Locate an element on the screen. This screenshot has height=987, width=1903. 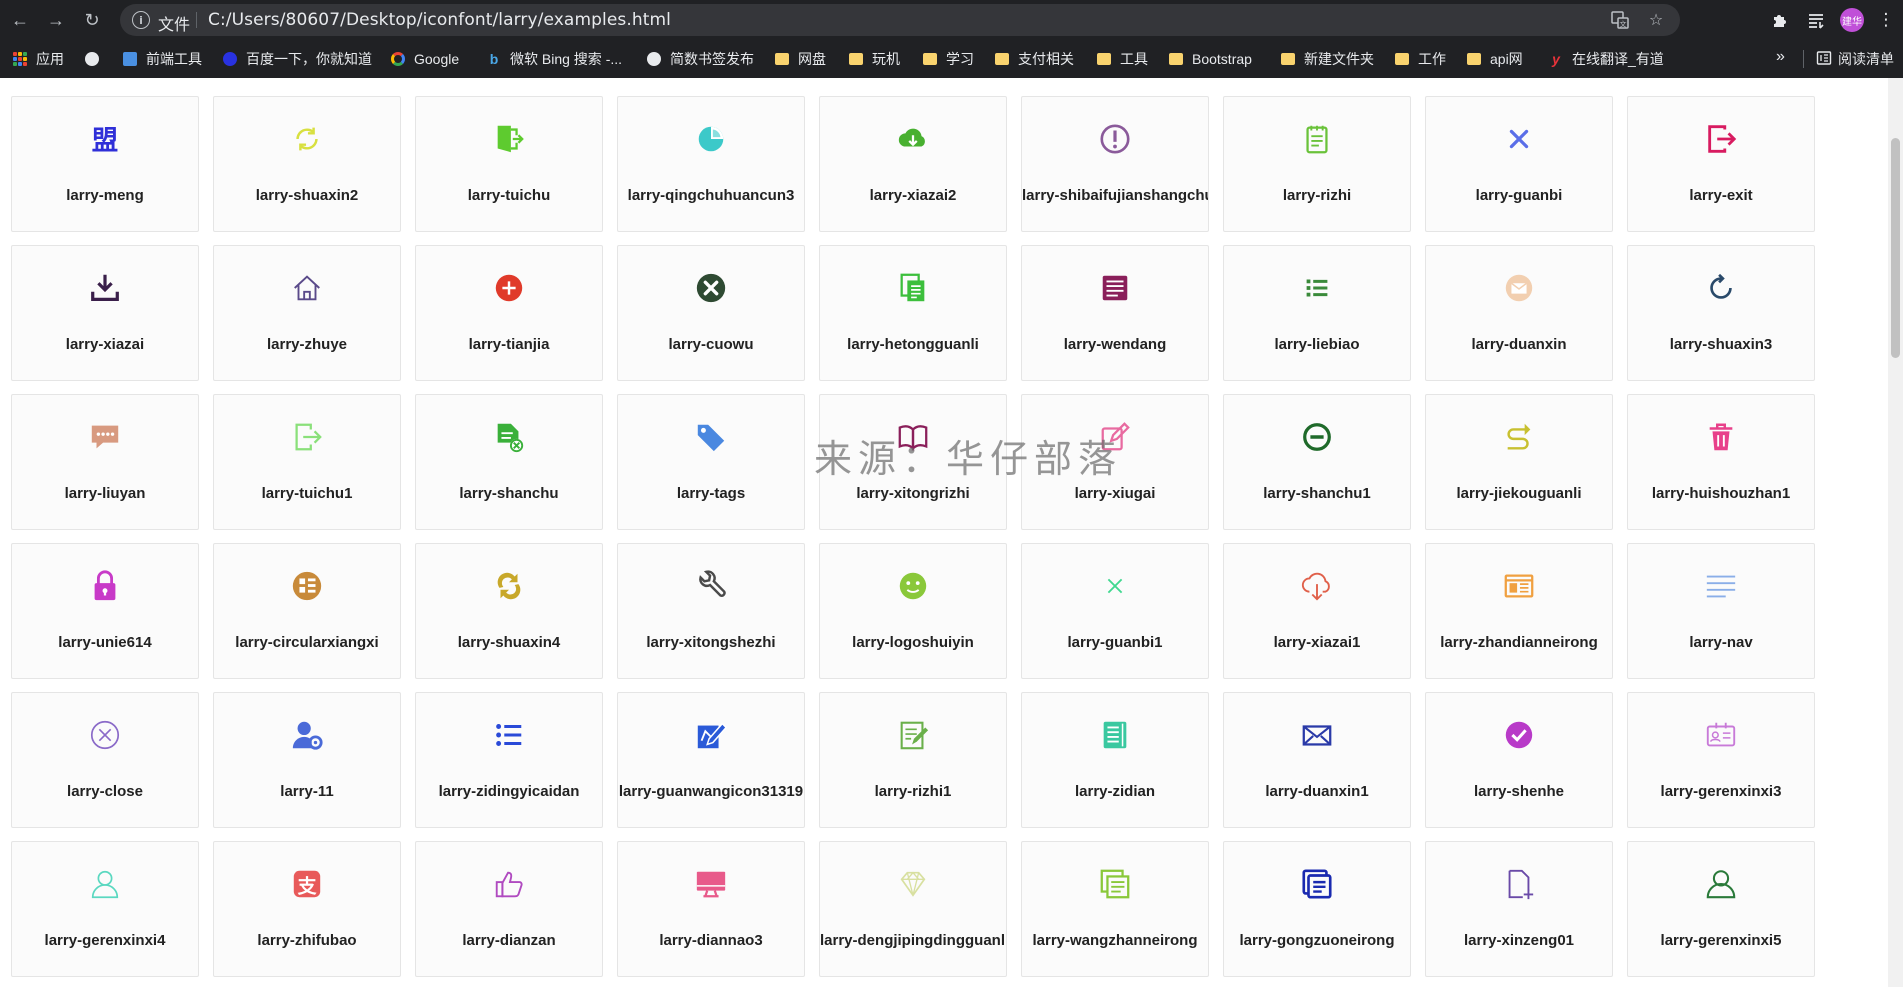
bookmarks-overflow-chevron: » is located at coordinates (1780, 57).